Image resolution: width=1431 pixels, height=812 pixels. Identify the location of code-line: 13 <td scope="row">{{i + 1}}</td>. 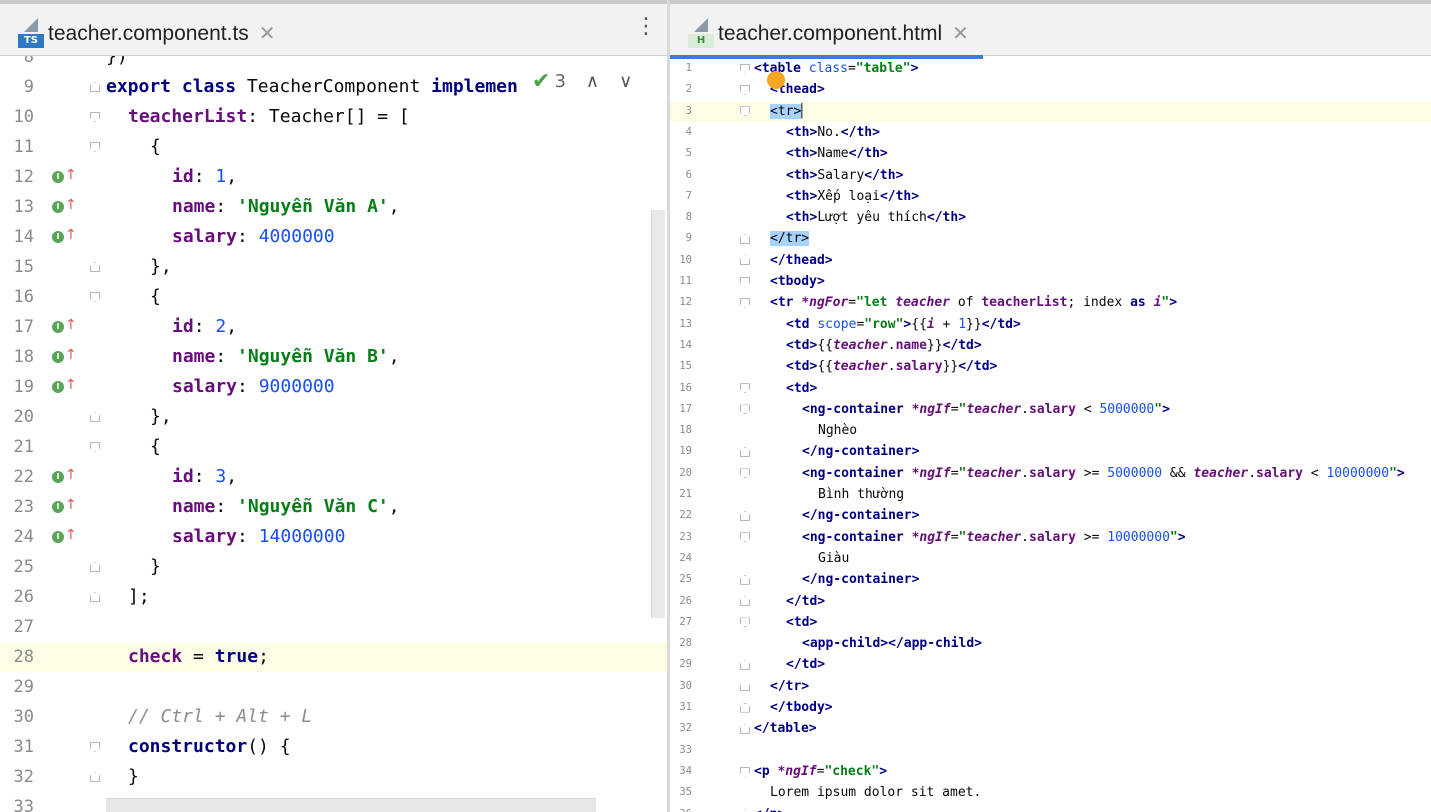
(1050, 324).